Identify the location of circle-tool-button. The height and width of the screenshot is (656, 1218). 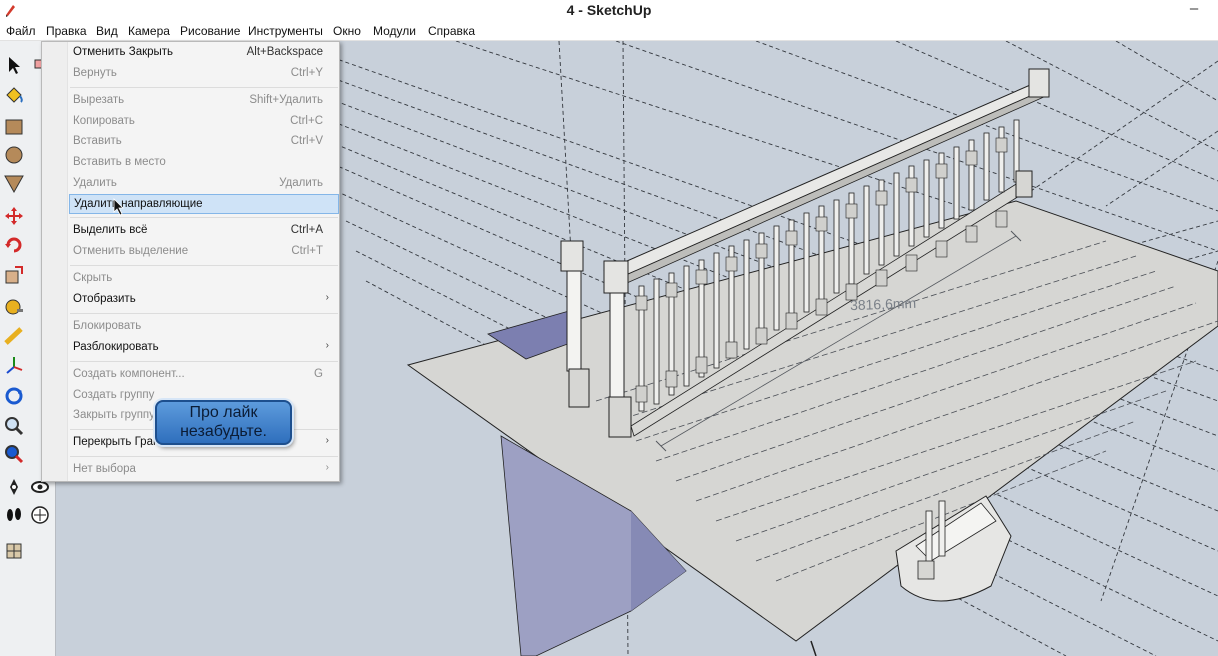
(14, 155).